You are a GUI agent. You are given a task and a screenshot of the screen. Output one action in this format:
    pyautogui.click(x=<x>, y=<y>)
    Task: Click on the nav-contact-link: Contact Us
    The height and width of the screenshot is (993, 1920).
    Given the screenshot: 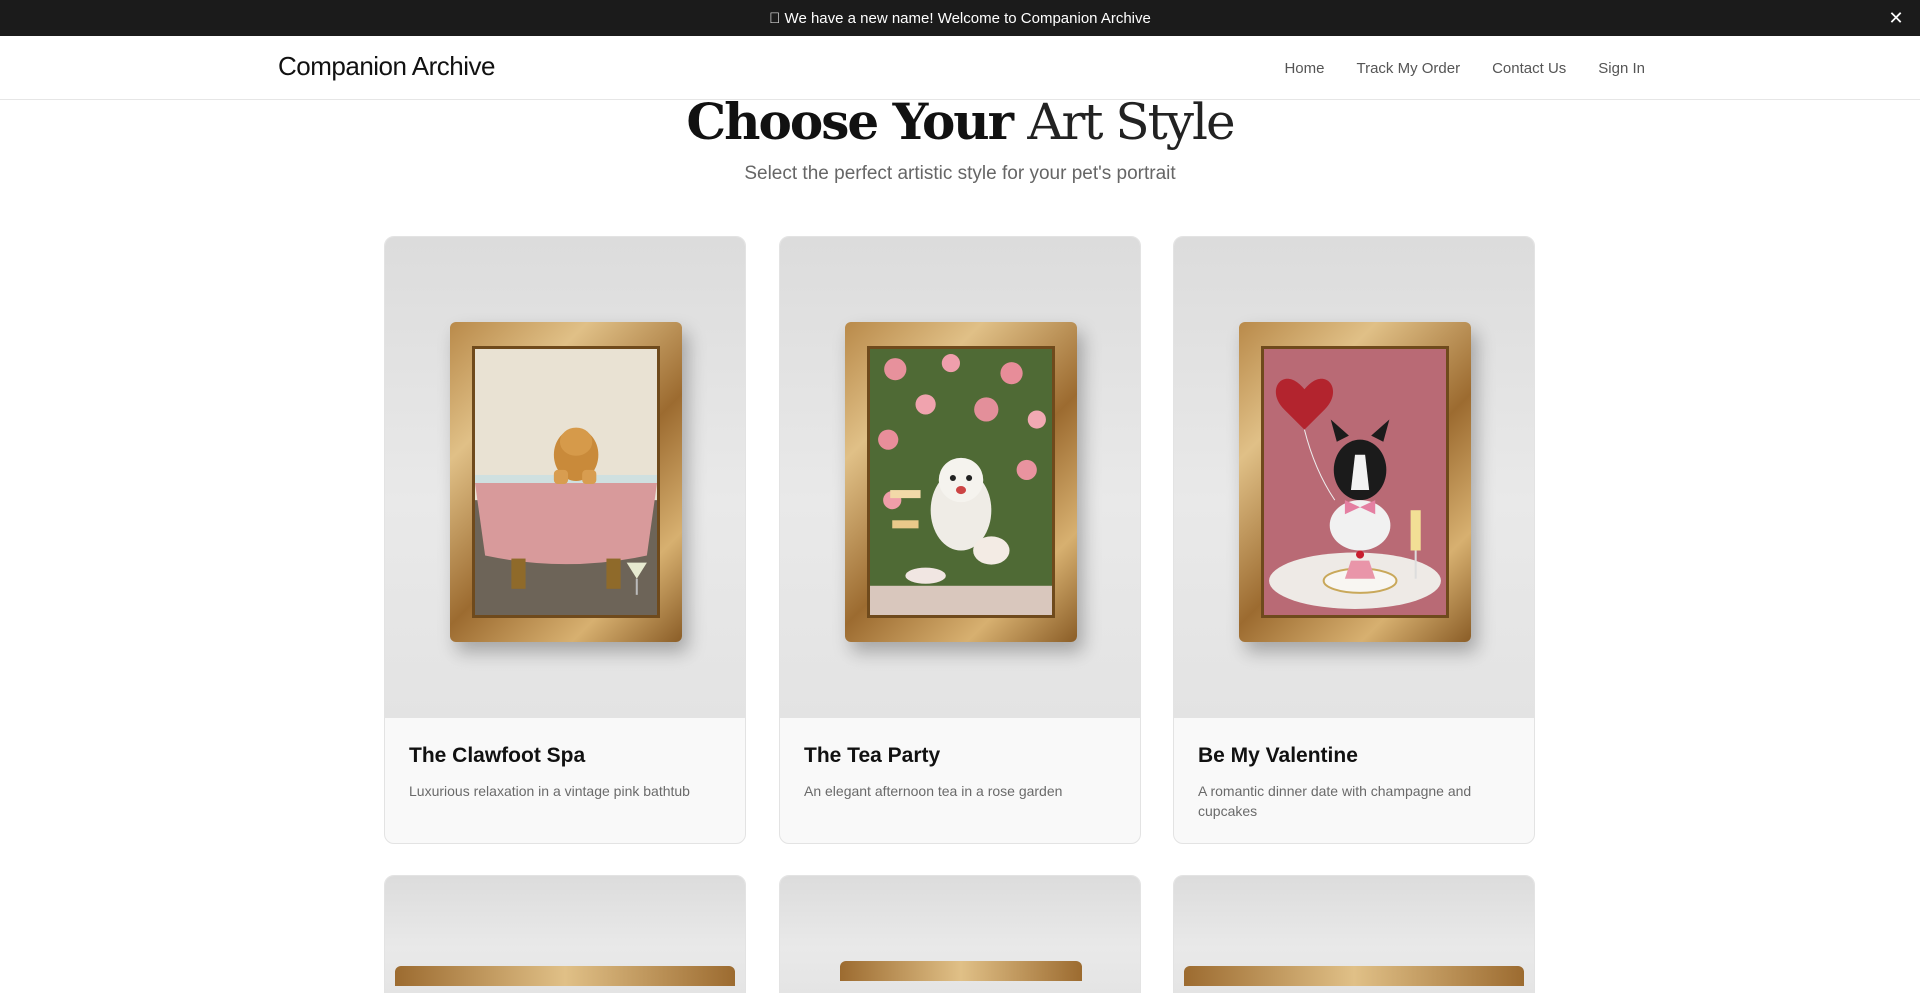 What is the action you would take?
    pyautogui.click(x=1529, y=68)
    